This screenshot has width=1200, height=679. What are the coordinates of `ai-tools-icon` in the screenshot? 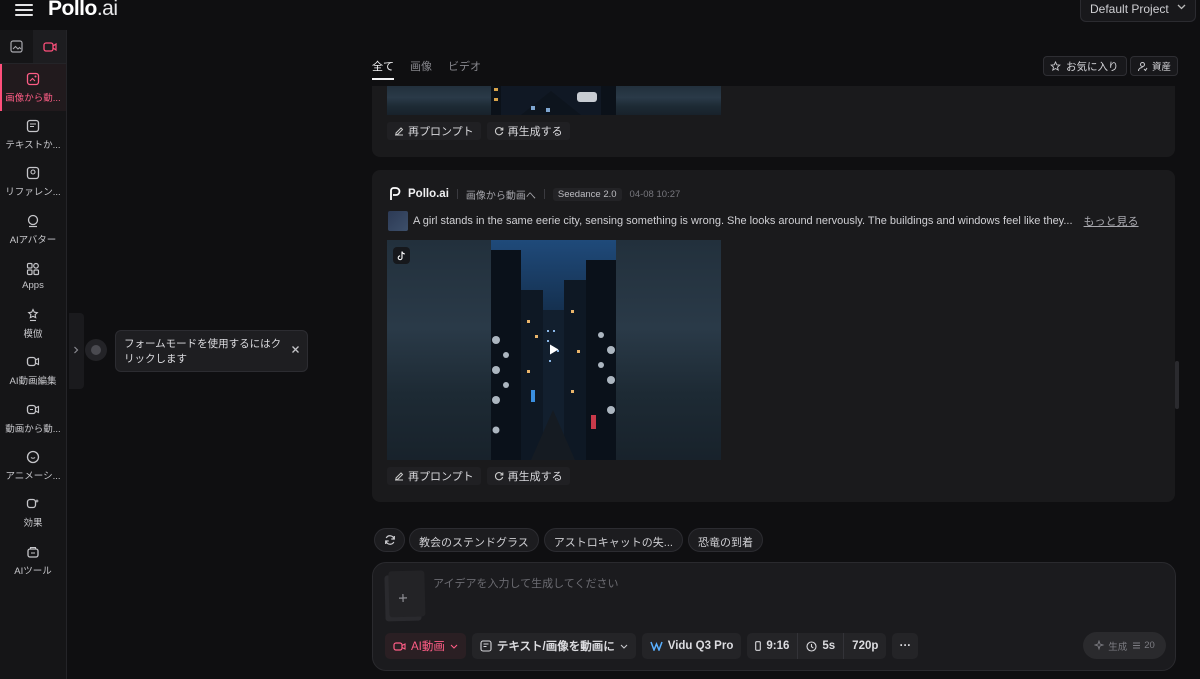 It's located at (33, 552).